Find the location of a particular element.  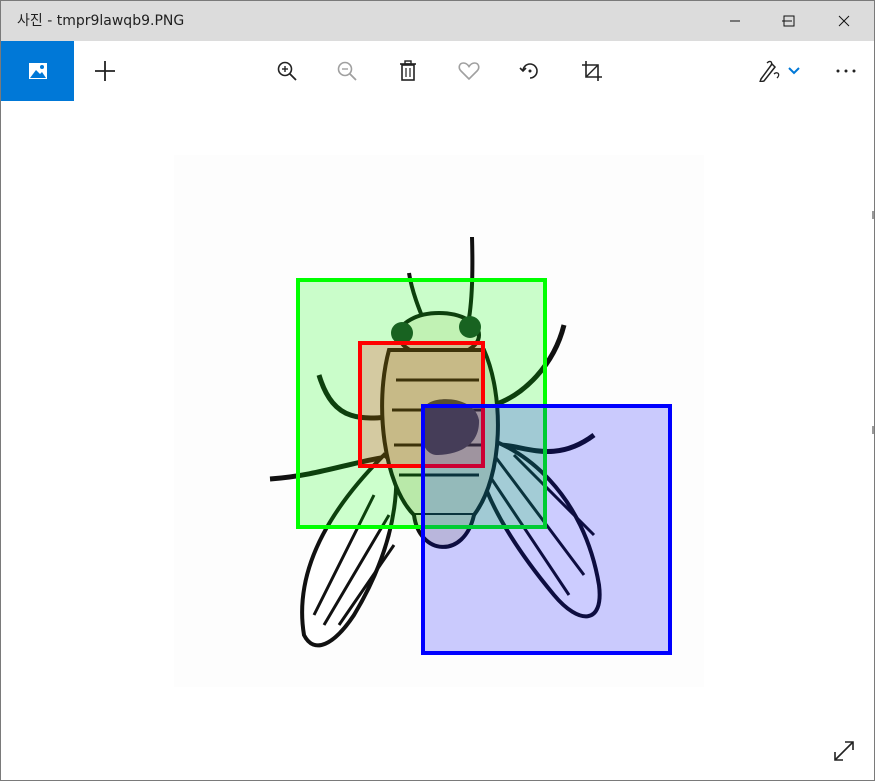

zoom-in-icon is located at coordinates (287, 71).